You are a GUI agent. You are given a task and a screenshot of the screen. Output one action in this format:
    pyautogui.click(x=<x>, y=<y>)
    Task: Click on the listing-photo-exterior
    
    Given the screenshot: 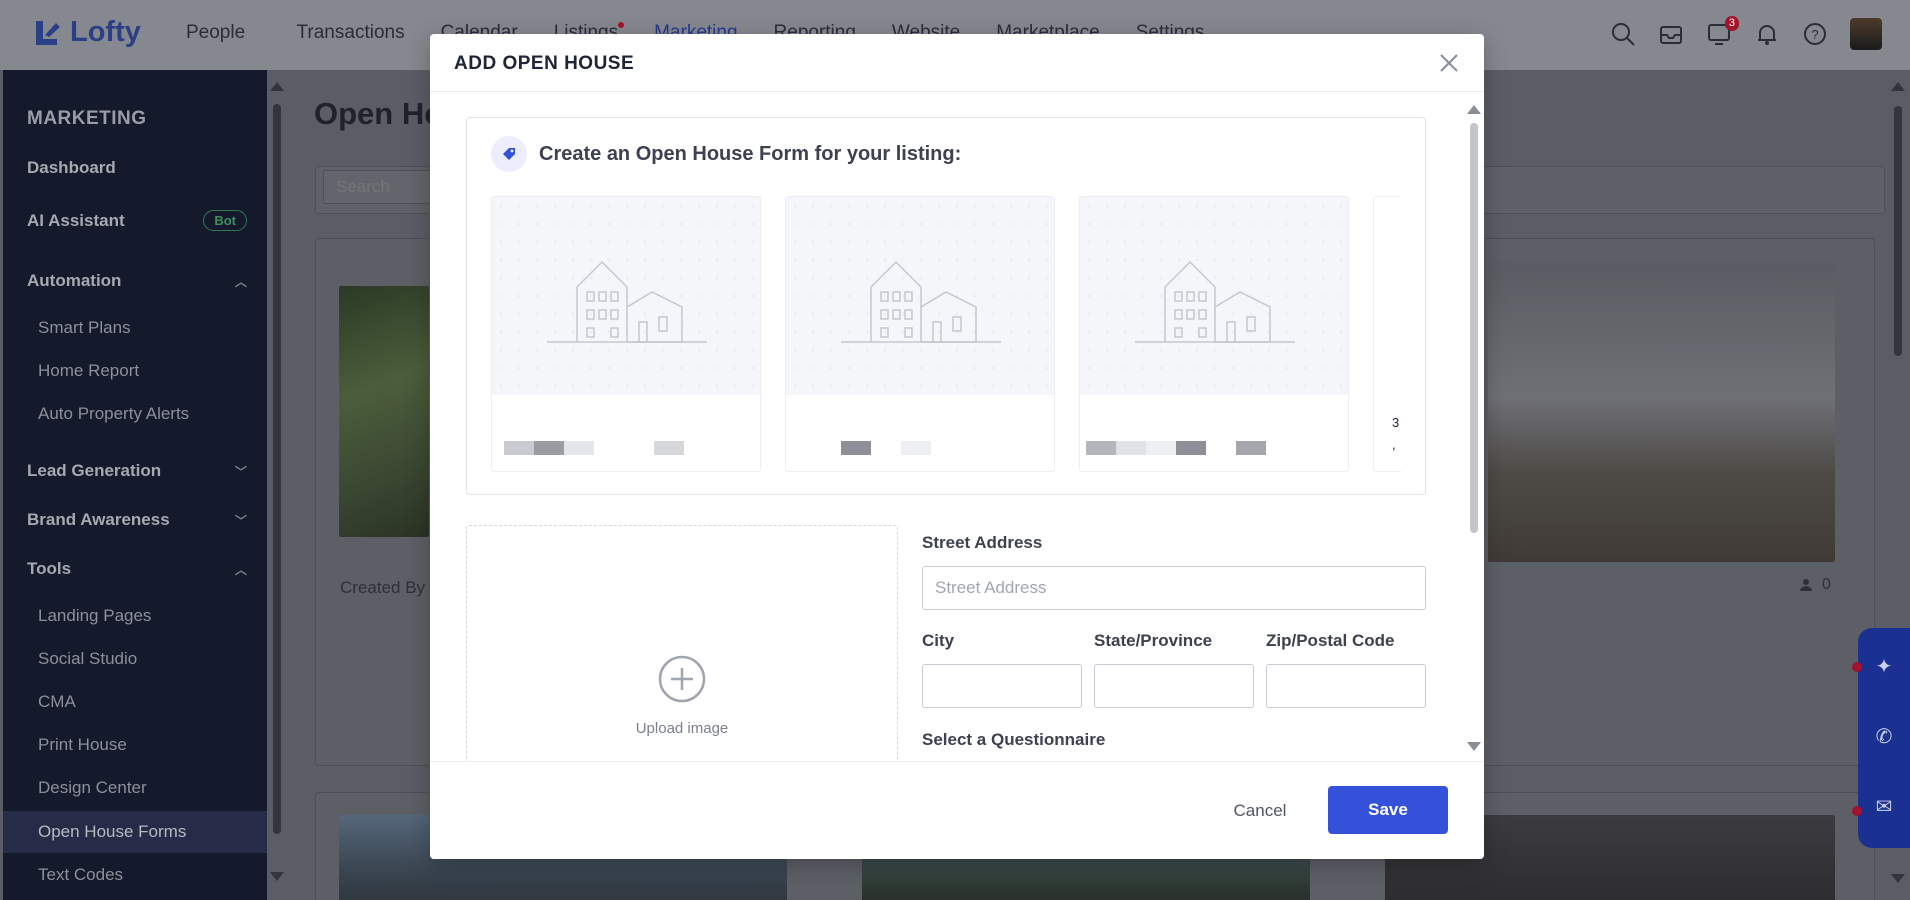 What is the action you would take?
    pyautogui.click(x=384, y=411)
    